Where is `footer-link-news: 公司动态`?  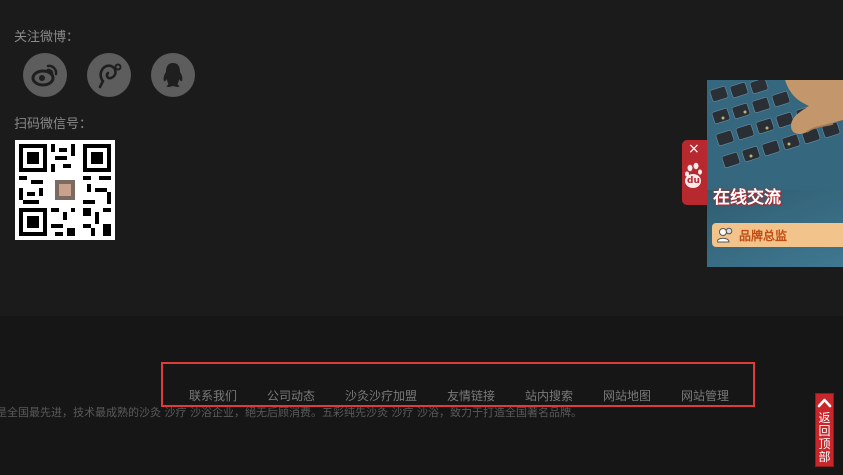
footer-link-news: 公司动态 is located at coordinates (291, 395).